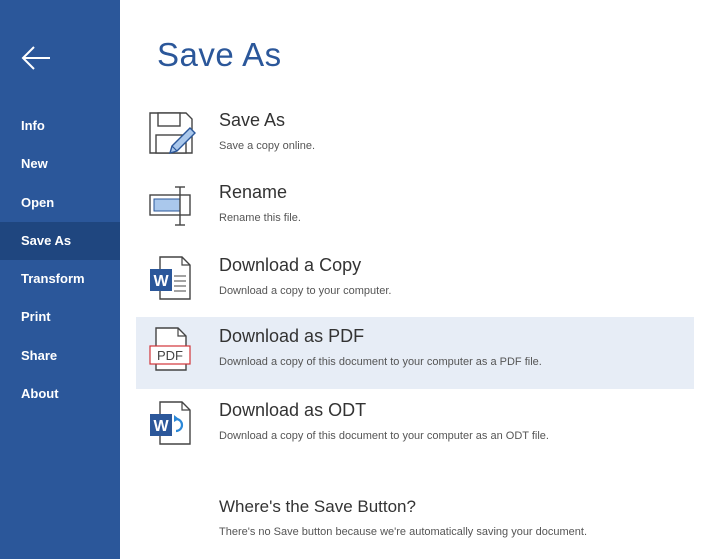  Describe the element at coordinates (172, 278) in the screenshot. I see `word-document-icon: W` at that location.